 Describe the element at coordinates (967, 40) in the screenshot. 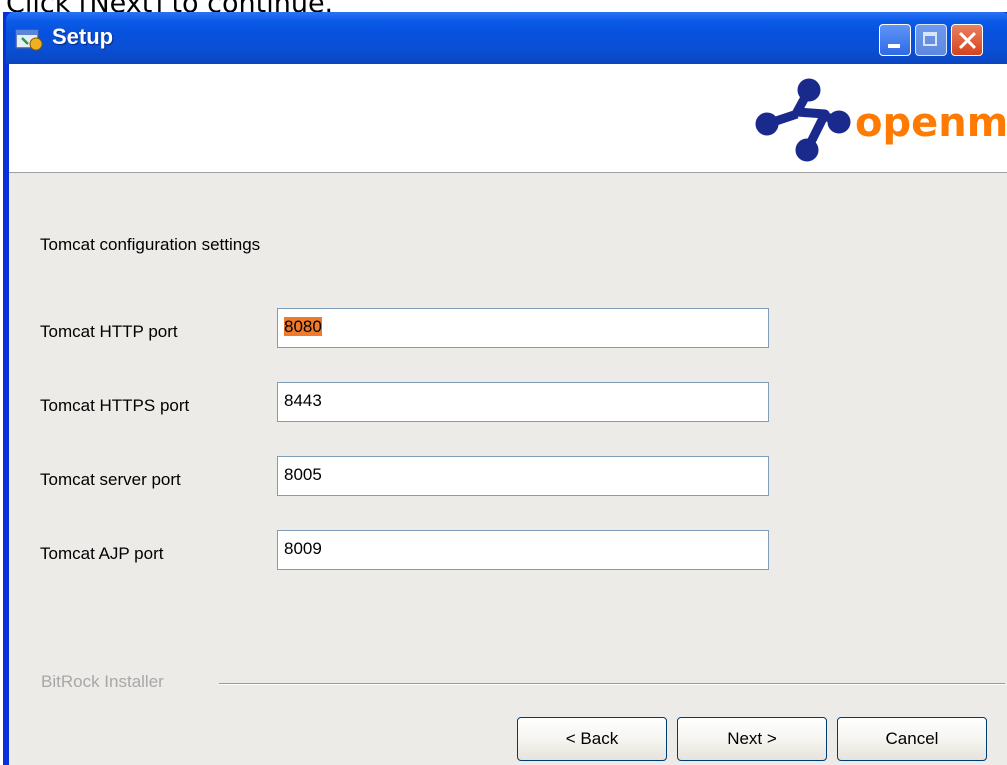

I see `close-button` at that location.